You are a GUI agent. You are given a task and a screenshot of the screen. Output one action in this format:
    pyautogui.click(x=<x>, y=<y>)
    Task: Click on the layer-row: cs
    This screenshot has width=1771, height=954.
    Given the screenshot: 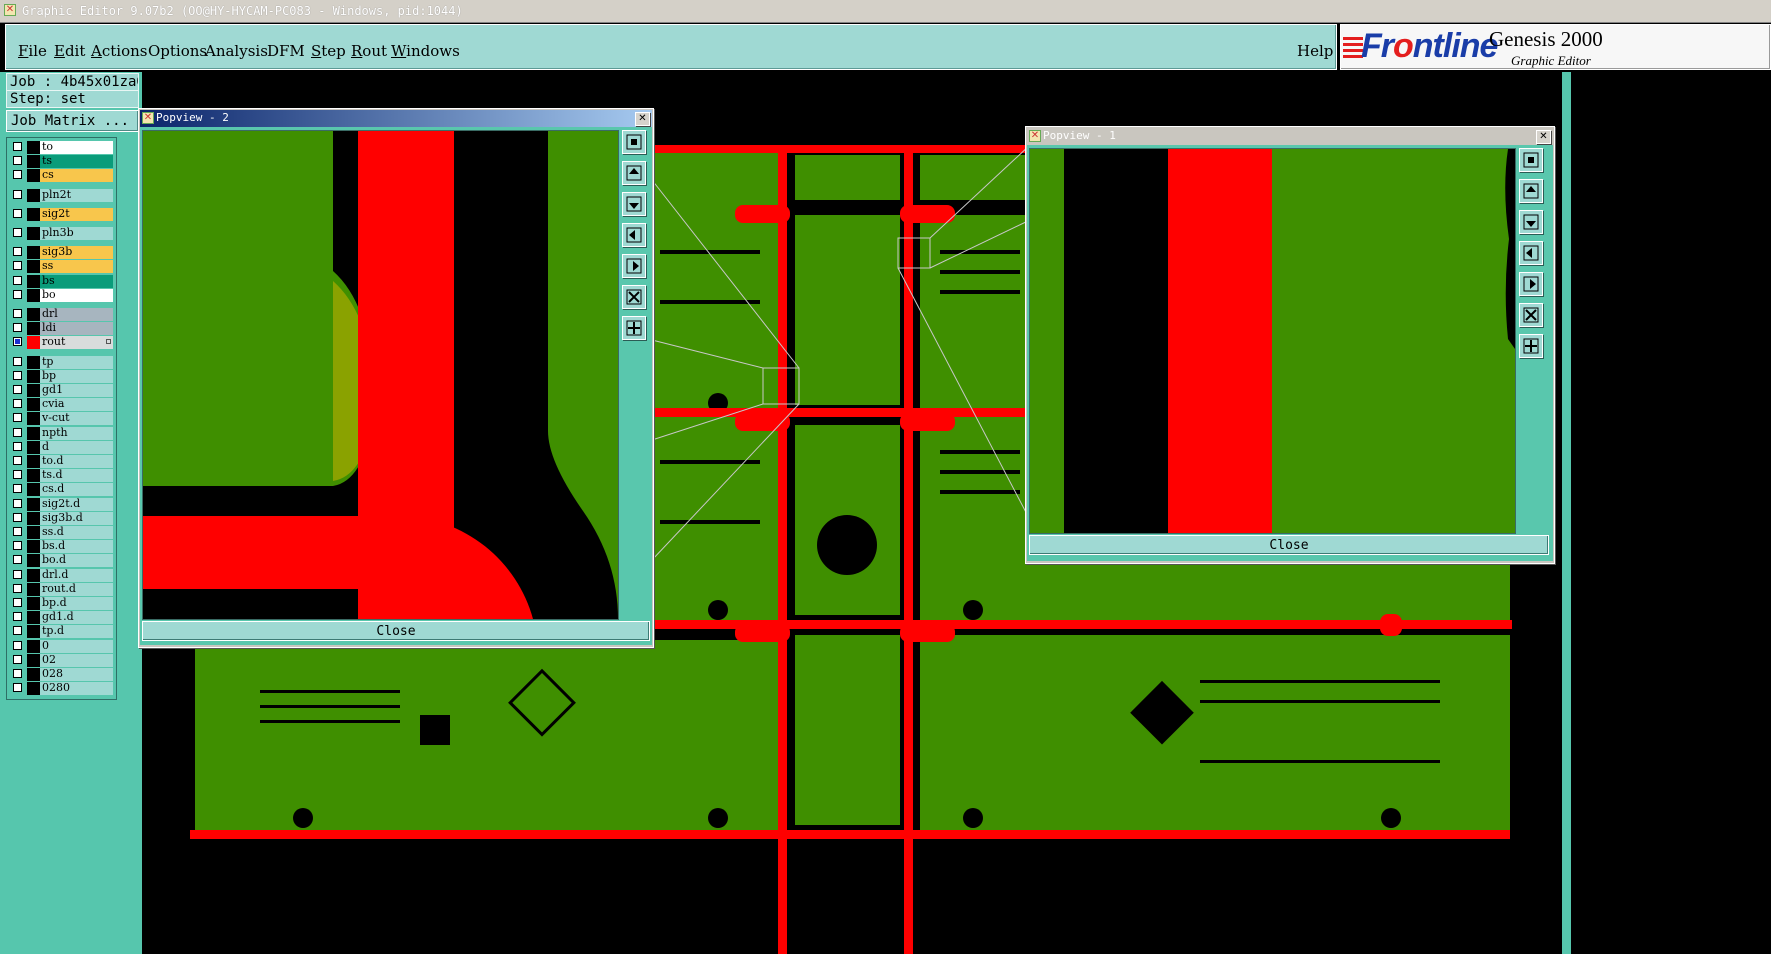 What is the action you would take?
    pyautogui.click(x=61, y=176)
    